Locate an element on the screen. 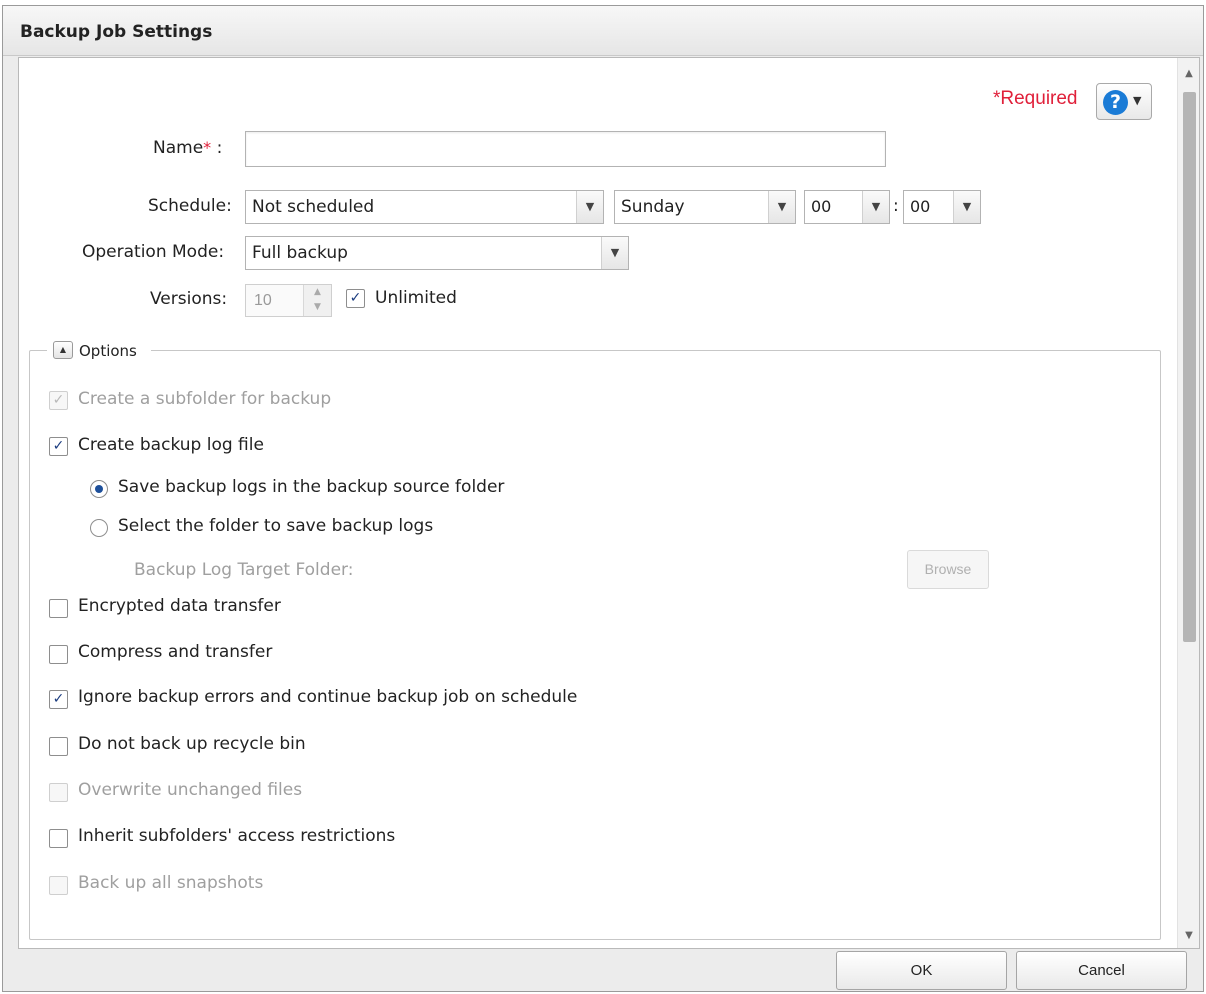 The image size is (1206, 994). day-select: Sunday ▼ is located at coordinates (705, 207).